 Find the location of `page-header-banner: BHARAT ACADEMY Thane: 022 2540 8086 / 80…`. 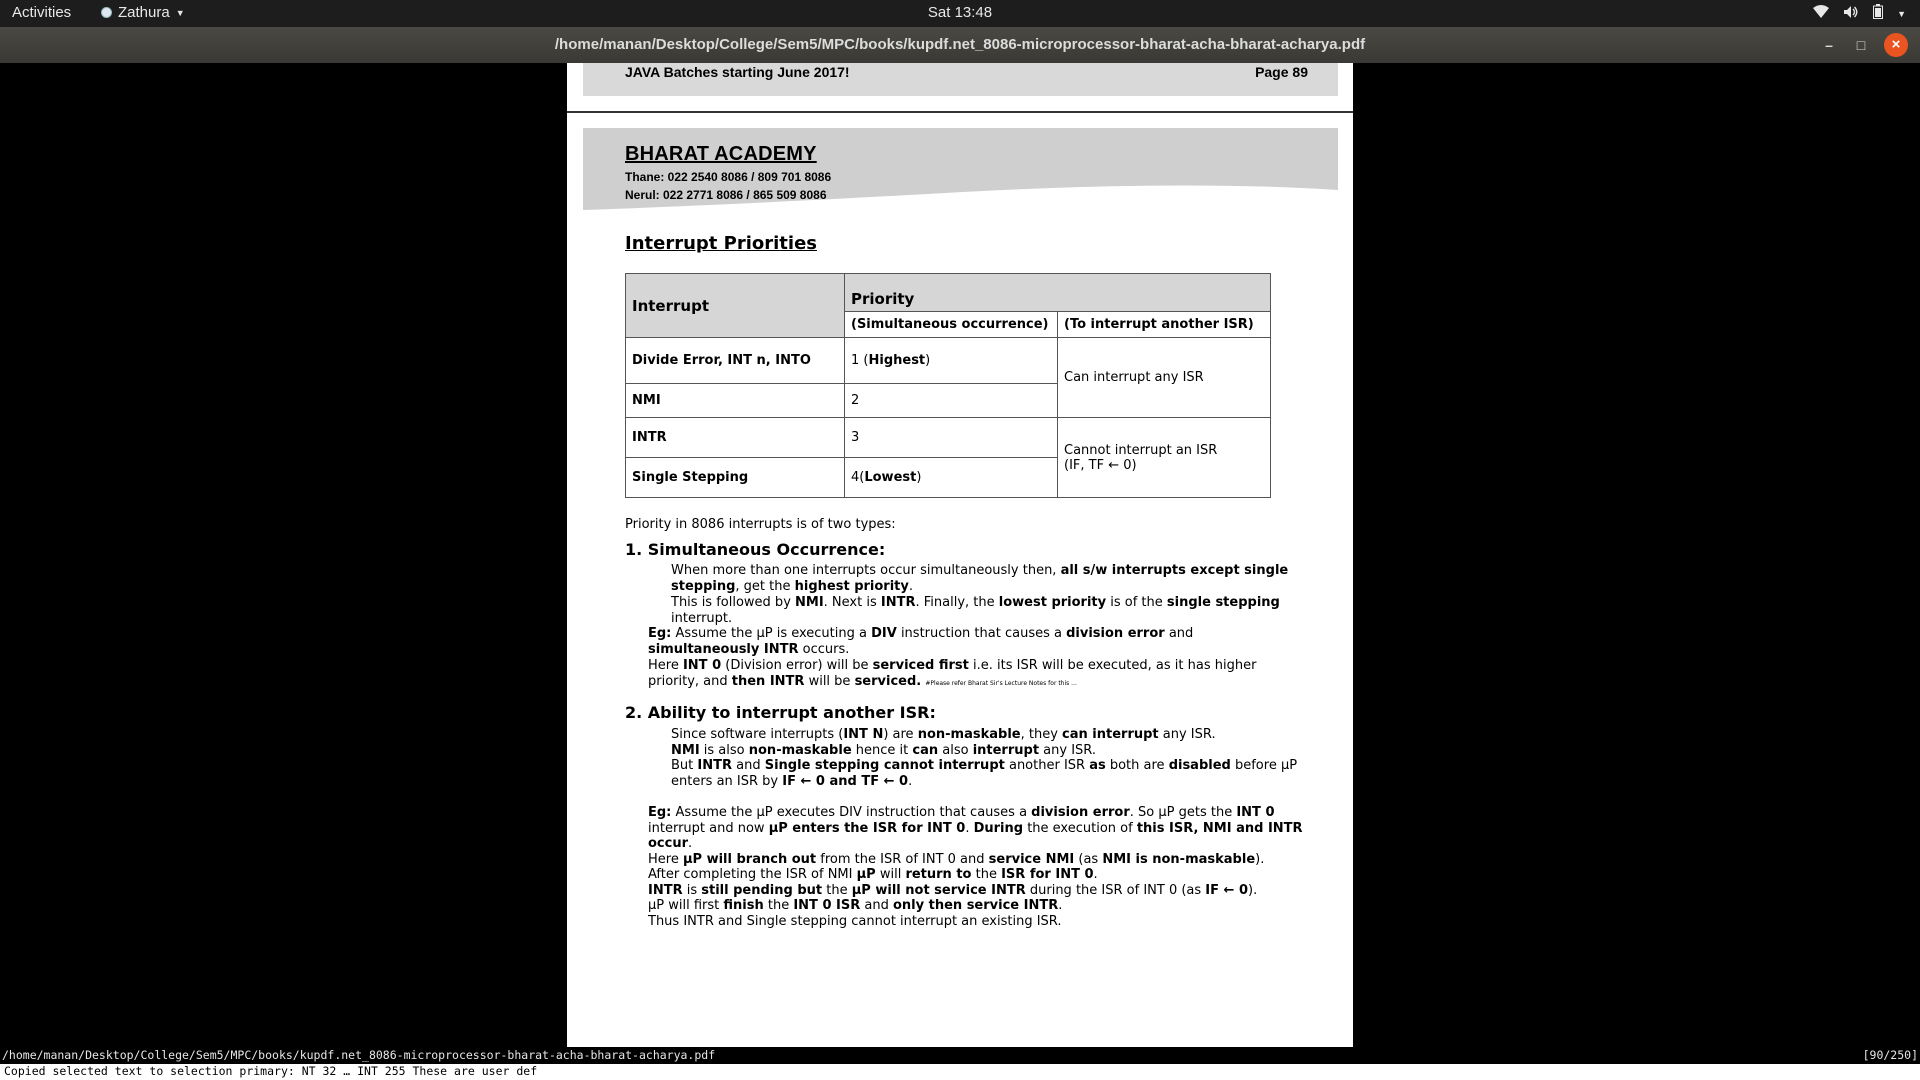

page-header-banner: BHARAT ACADEMY Thane: 022 2540 8086 / 80… is located at coordinates (960, 170).